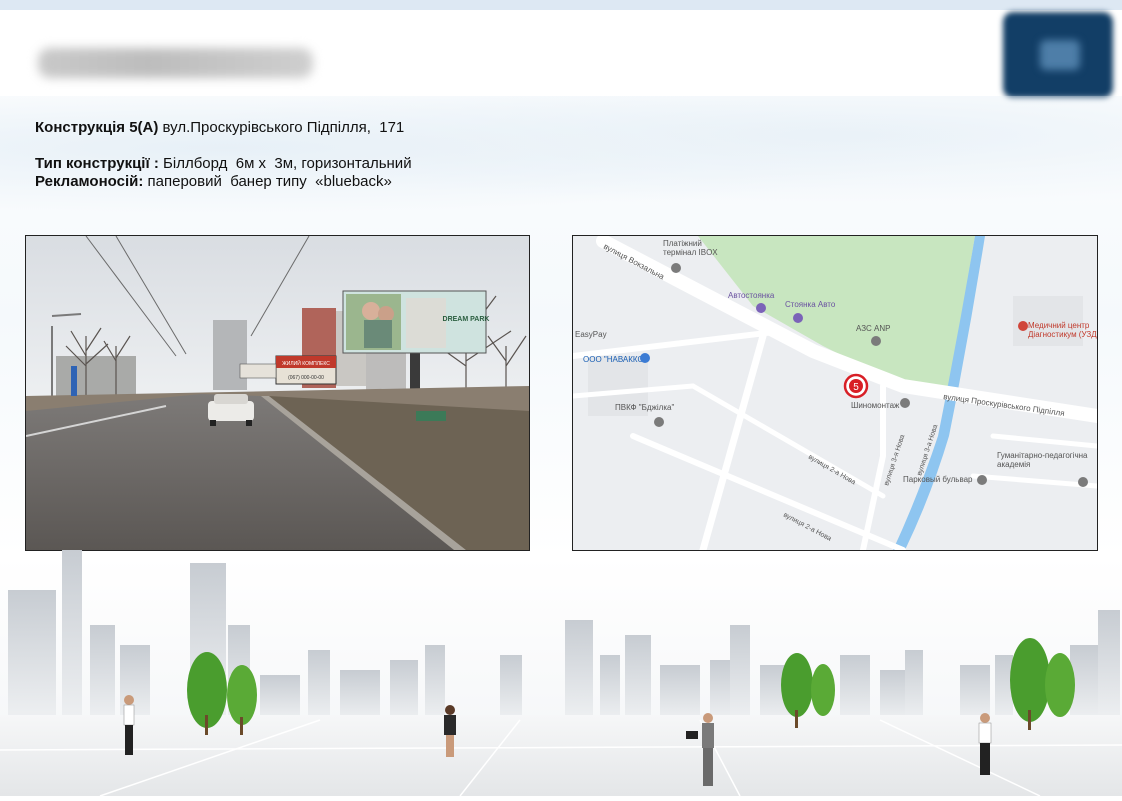 Image resolution: width=1122 pixels, height=801 pixels. What do you see at coordinates (810, 304) in the screenshot?
I see `stoyanka-avto-label: Стоянка Авто` at bounding box center [810, 304].